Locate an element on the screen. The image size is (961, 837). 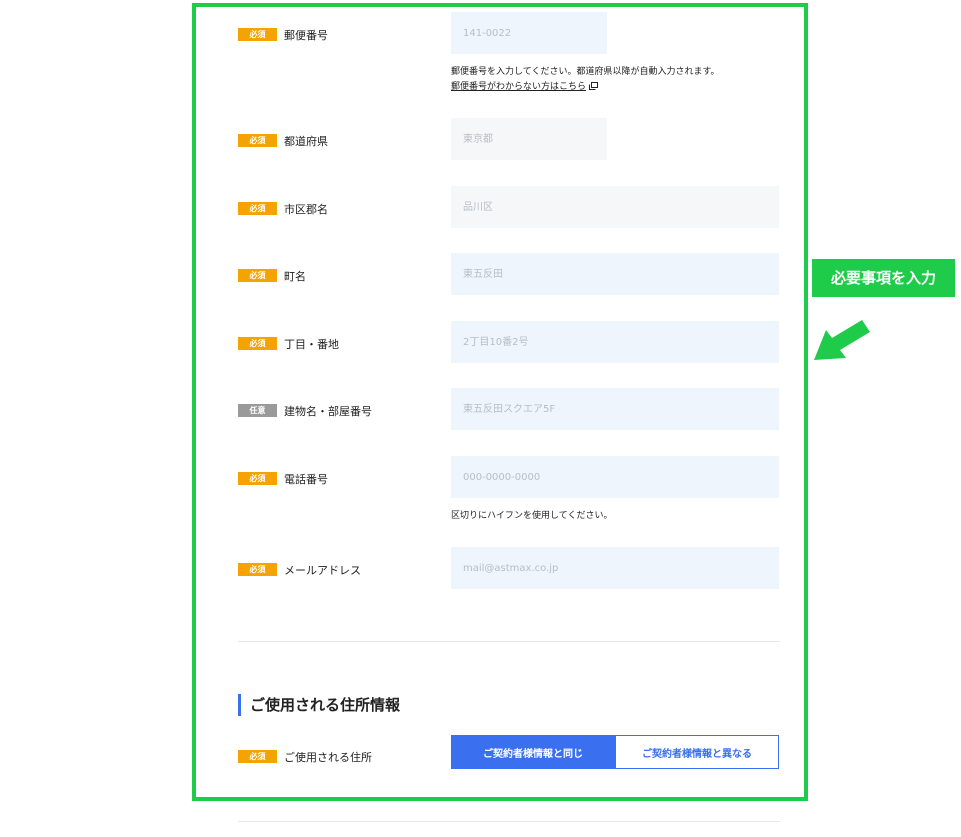
phone-help: 区切りにハイフンを使用してください。 is located at coordinates (532, 516).